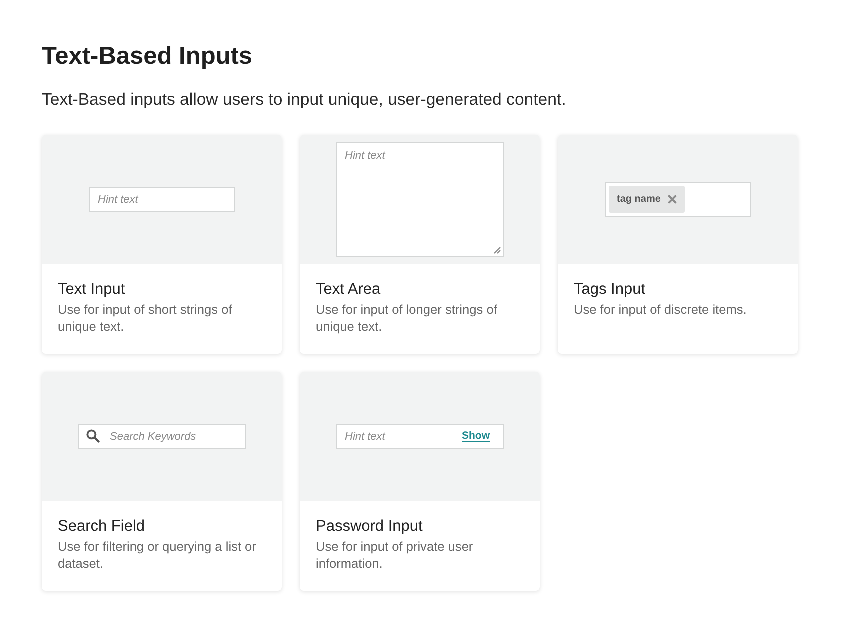 This screenshot has width=848, height=637. What do you see at coordinates (148, 57) in the screenshot?
I see `page-heading: Text-Based Inputs` at bounding box center [148, 57].